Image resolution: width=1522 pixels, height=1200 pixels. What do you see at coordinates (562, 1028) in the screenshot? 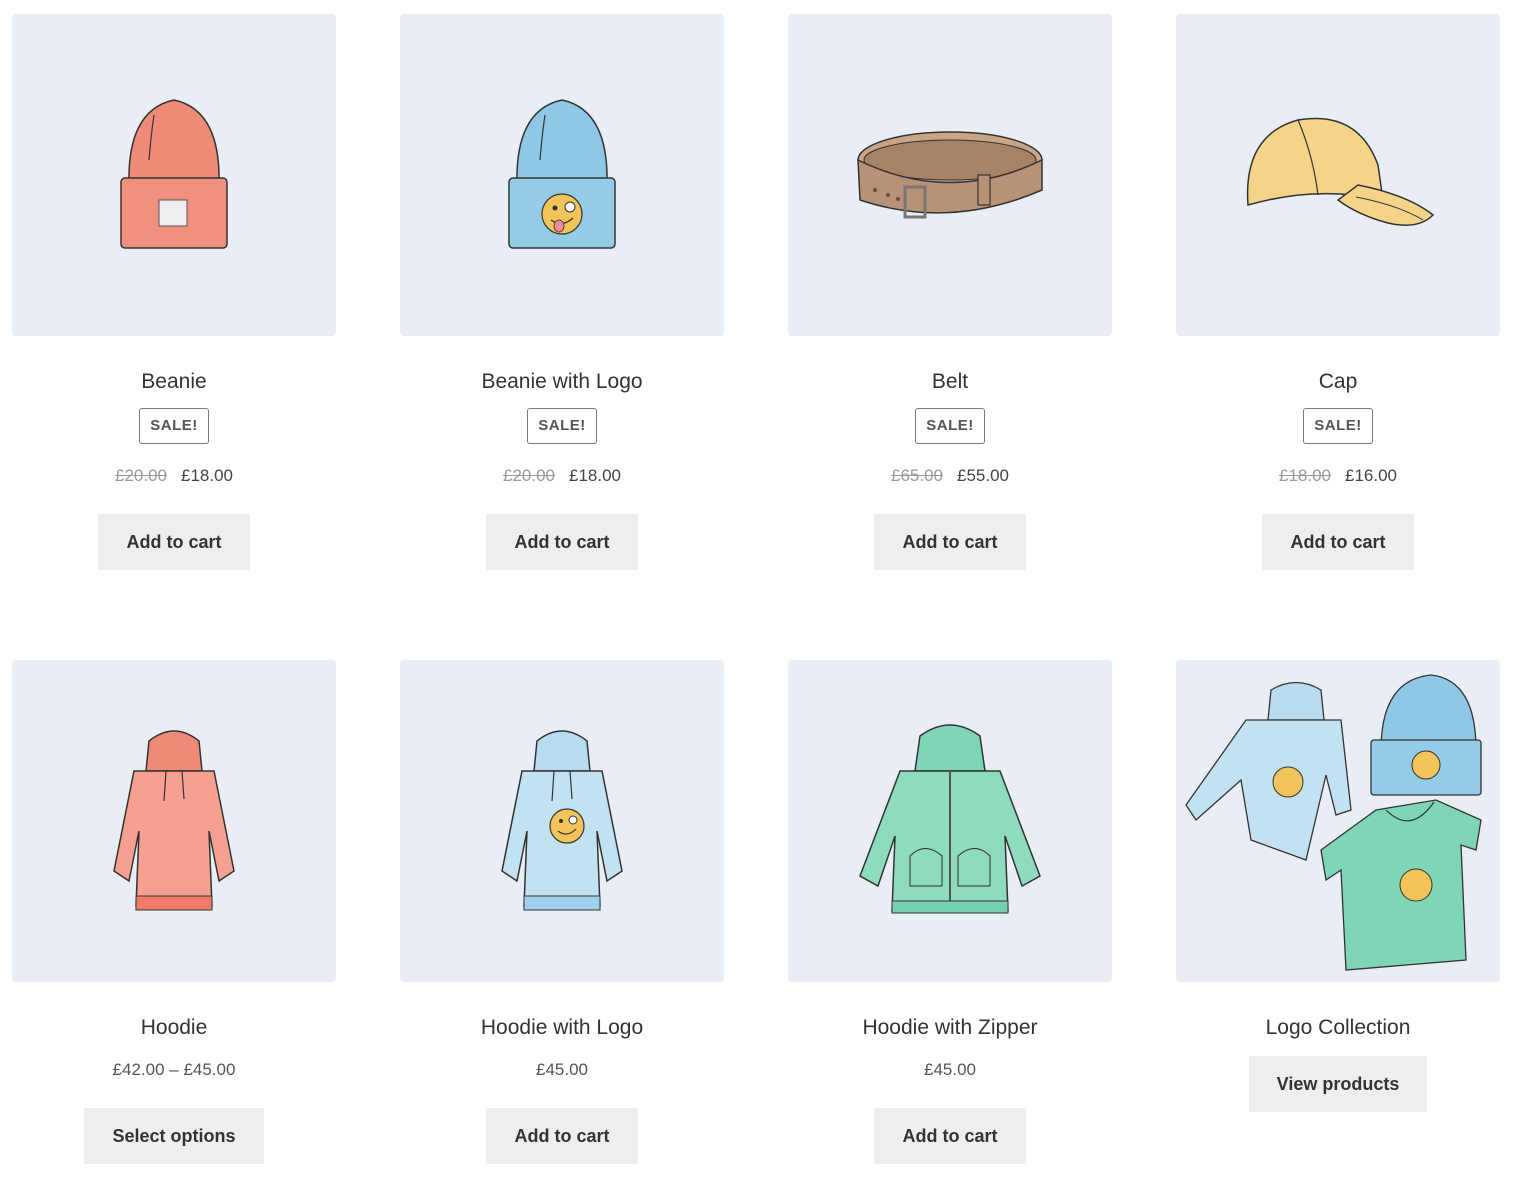
I see `product-title: Hoodie with Logo` at bounding box center [562, 1028].